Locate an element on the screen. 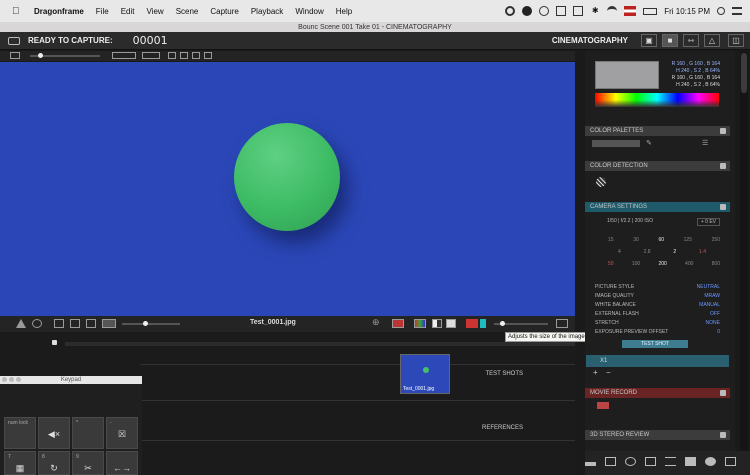  app-menu: Dragonframe is located at coordinates (59, 11).